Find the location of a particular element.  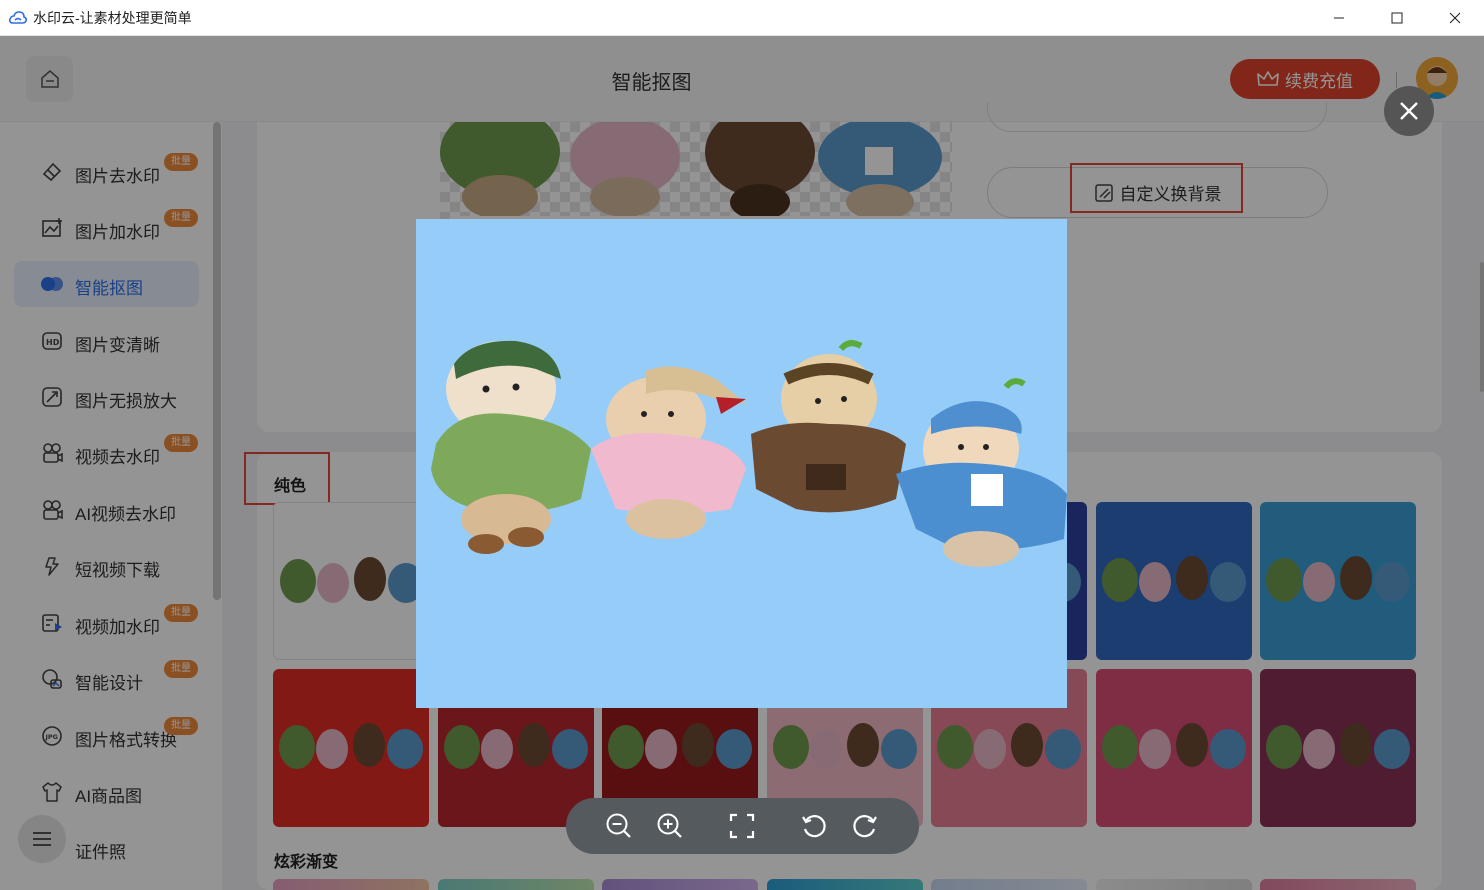

close-window-button is located at coordinates (1455, 18).